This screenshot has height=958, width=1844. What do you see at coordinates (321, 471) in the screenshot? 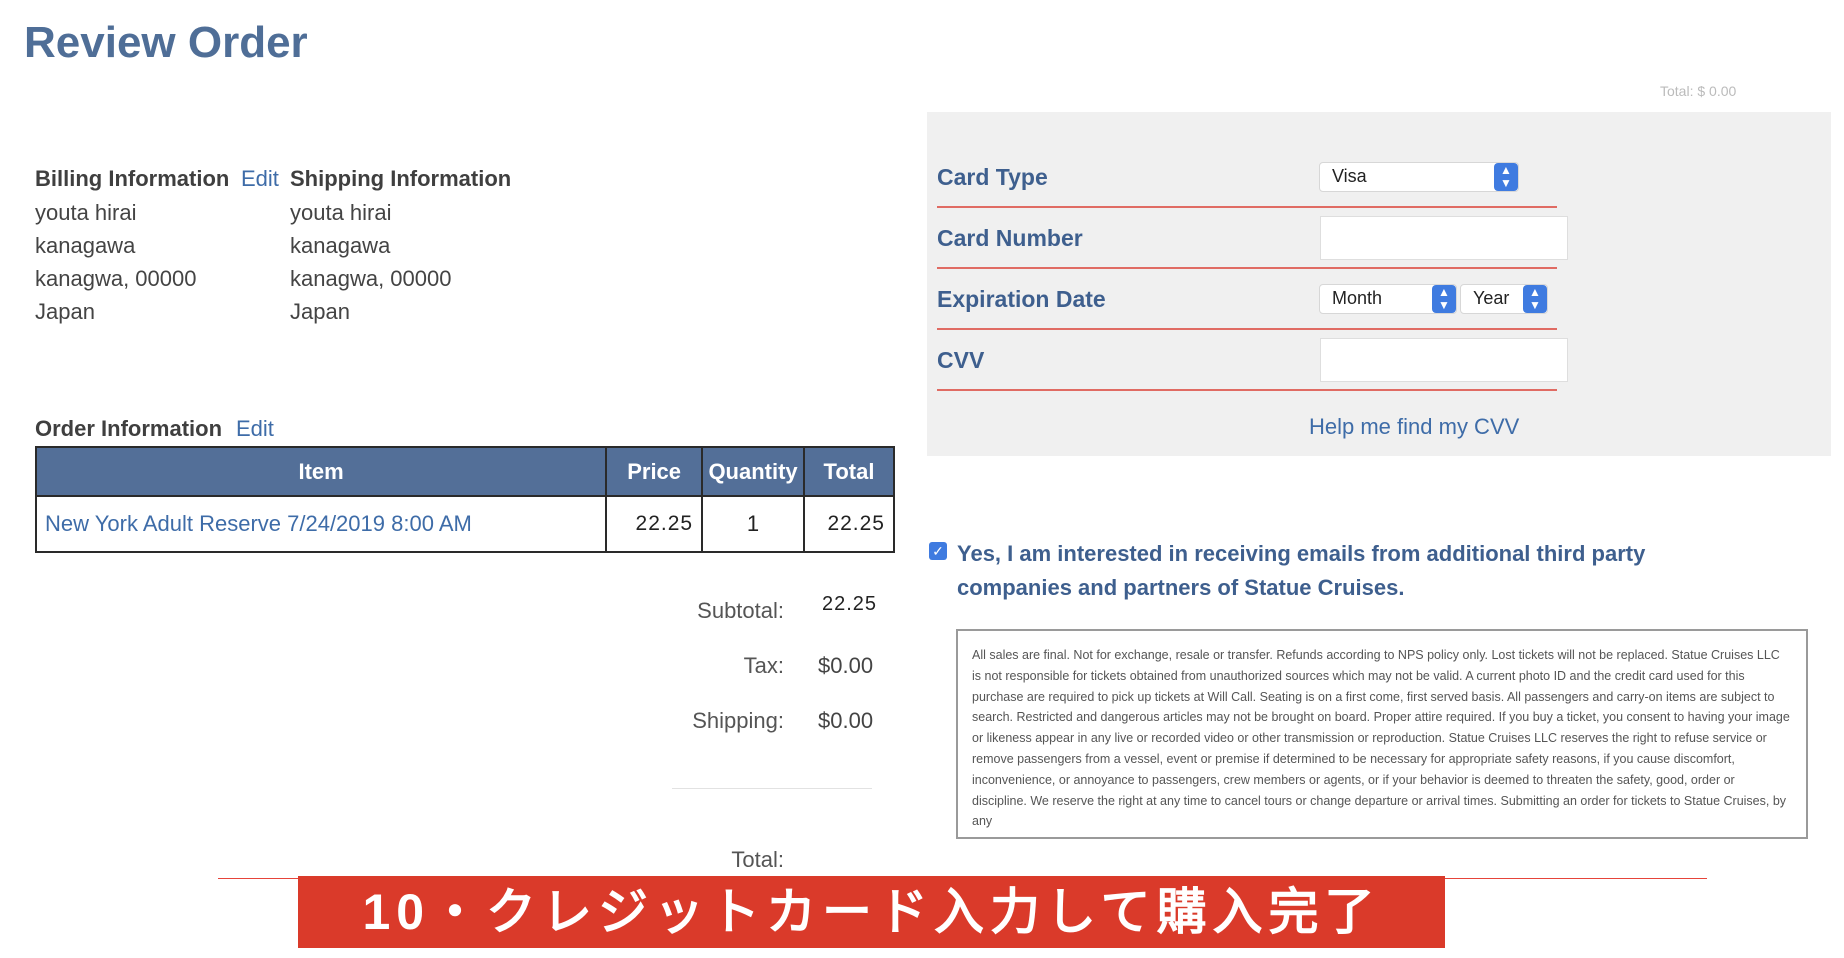
I see `col-item: Item` at bounding box center [321, 471].